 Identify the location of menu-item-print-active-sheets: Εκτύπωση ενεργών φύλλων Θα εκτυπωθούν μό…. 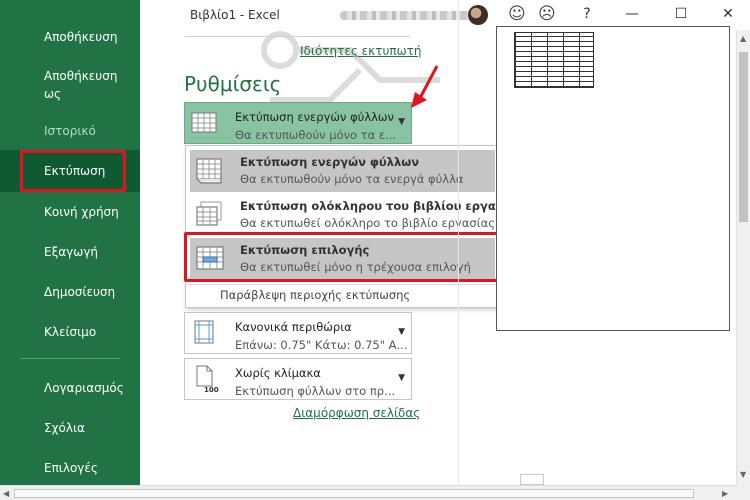
(342, 171).